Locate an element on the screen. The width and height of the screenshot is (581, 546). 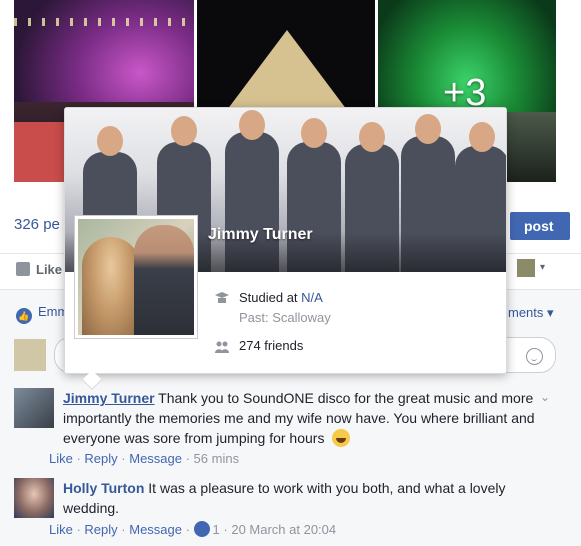
friends-icon is located at coordinates (222, 347).